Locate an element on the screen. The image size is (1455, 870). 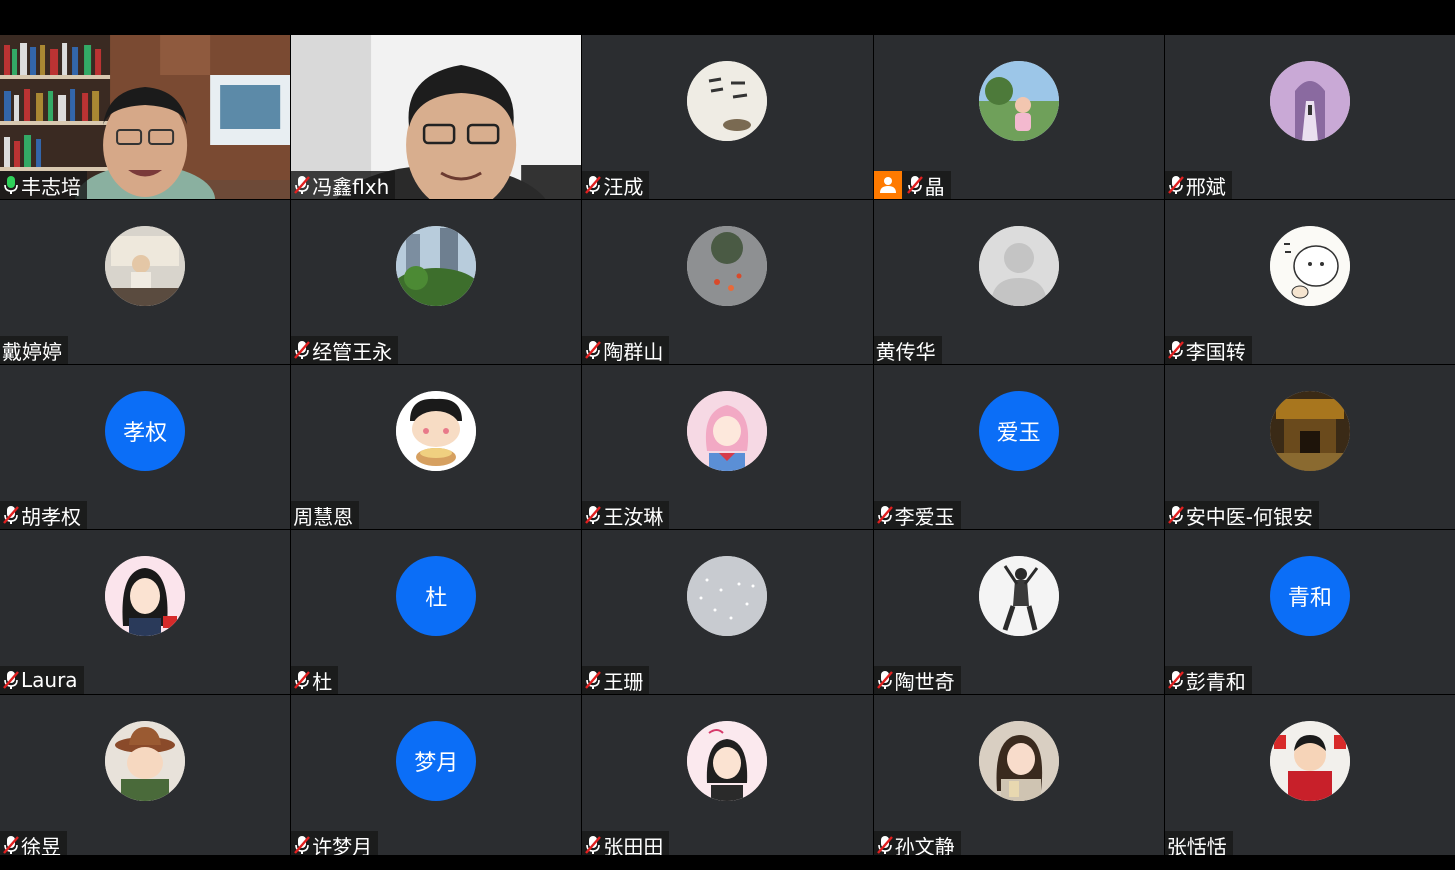
participant-tile: 梦月 许梦月 is located at coordinates (436, 777).